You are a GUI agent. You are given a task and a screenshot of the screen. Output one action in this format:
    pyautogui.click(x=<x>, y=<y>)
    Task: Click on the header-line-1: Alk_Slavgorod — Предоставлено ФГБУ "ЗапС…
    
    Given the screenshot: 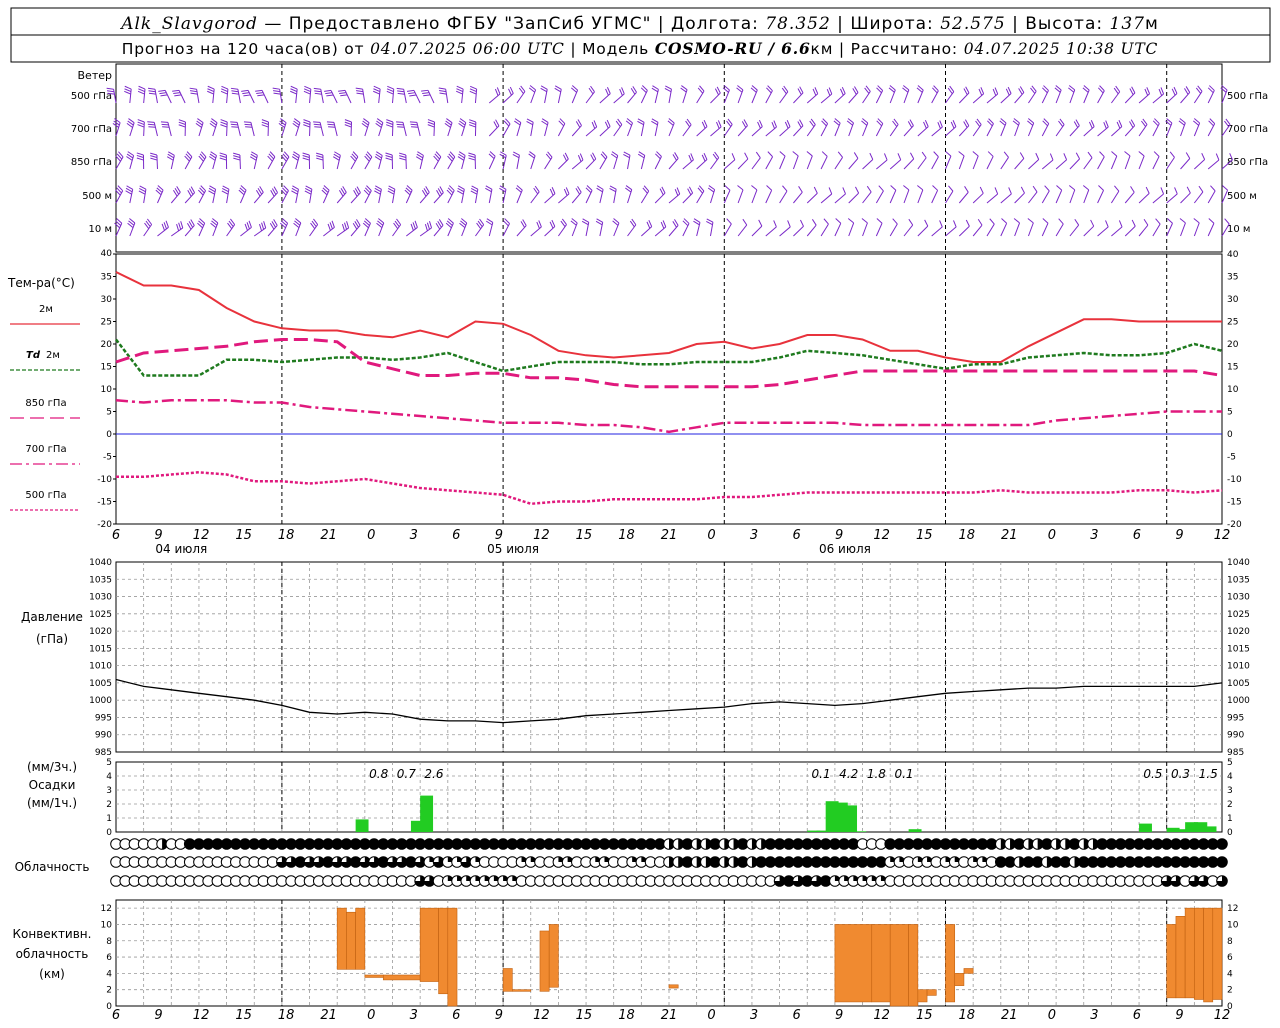 What is the action you would take?
    pyautogui.click(x=639, y=24)
    